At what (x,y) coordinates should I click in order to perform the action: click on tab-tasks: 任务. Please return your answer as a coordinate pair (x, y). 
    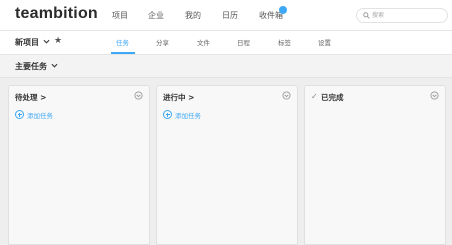
    Looking at the image, I should click on (122, 42).